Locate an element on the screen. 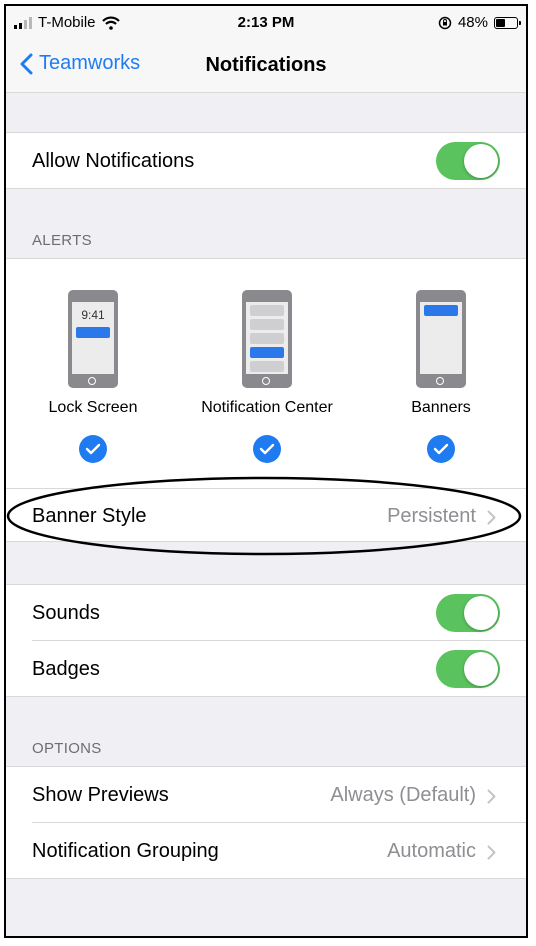  banners-label: Banners is located at coordinates (441, 407).